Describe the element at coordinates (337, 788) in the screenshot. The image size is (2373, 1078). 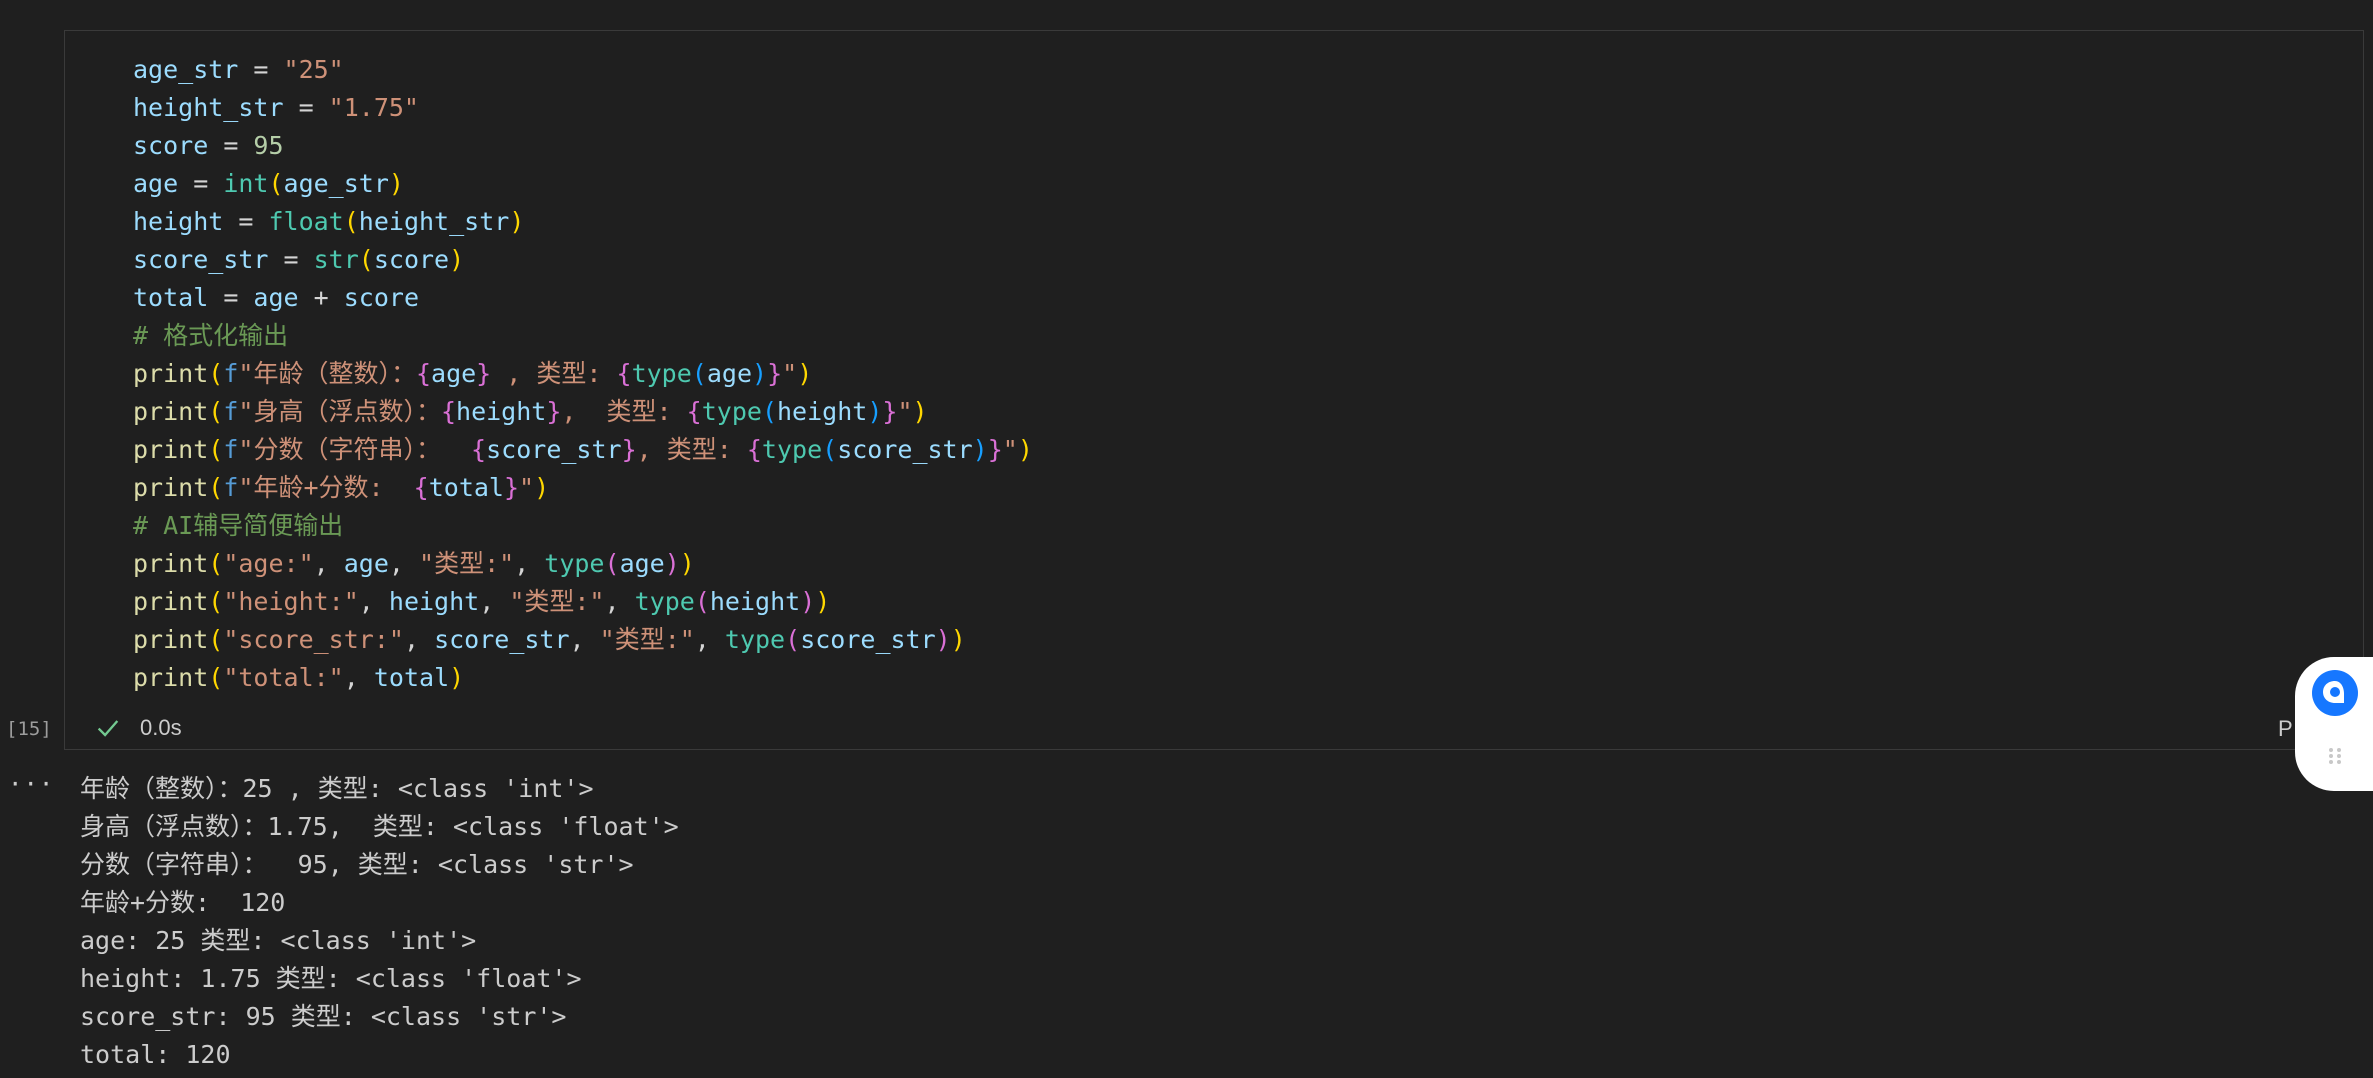
I see `output-line: 年龄（整数）：25 , 类型: <class 'int'>` at that location.